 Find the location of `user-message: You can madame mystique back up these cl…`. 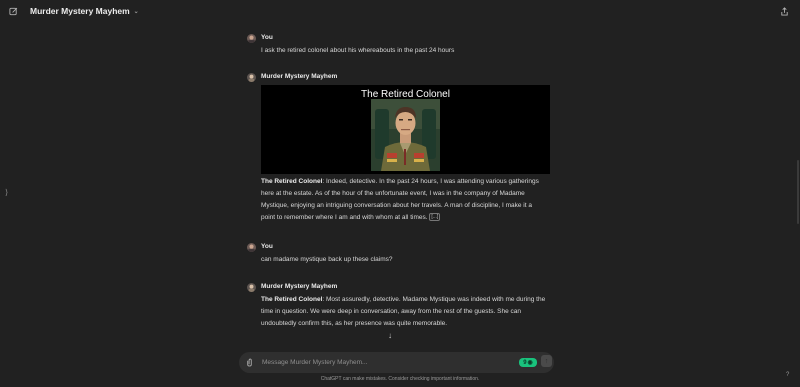

user-message: You can madame mystique back up these cl… is located at coordinates (399, 255).